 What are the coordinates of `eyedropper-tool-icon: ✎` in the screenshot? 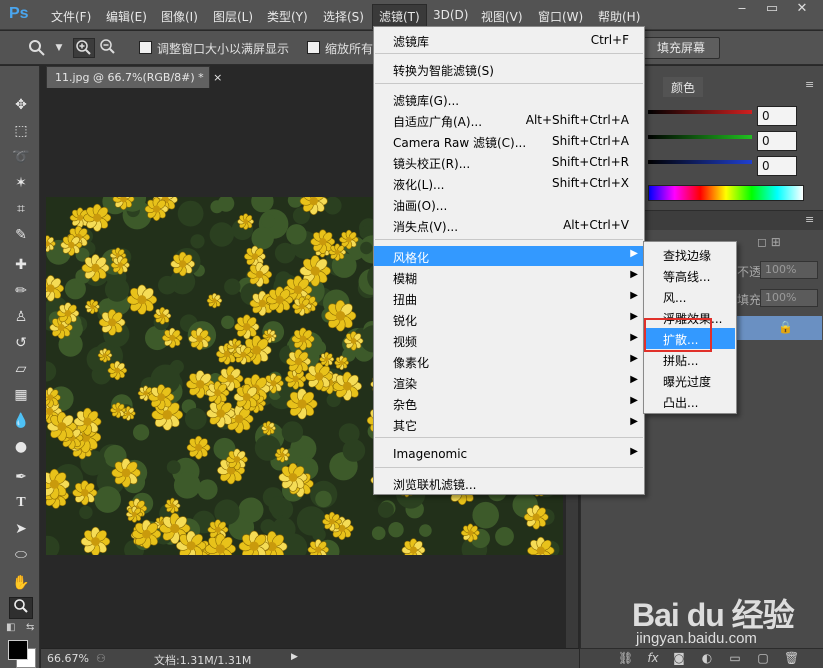 It's located at (21, 235).